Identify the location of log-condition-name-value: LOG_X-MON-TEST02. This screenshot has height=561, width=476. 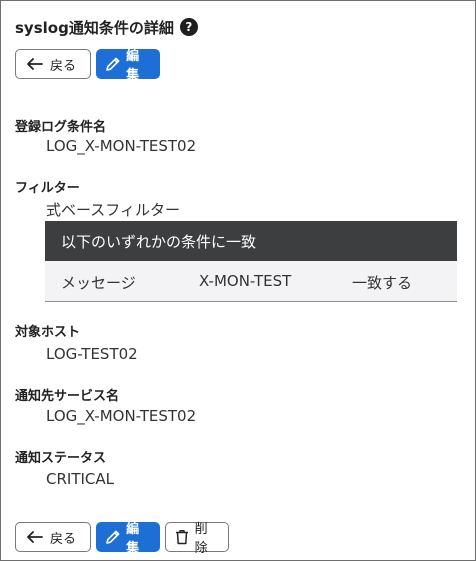
(121, 146).